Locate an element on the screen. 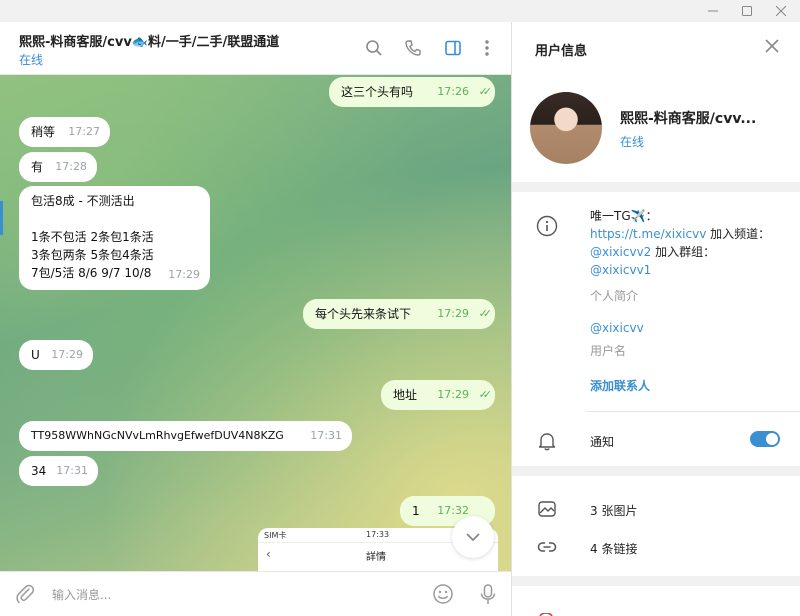 The height and width of the screenshot is (616, 800). back-icon: ‹ is located at coordinates (268, 554).